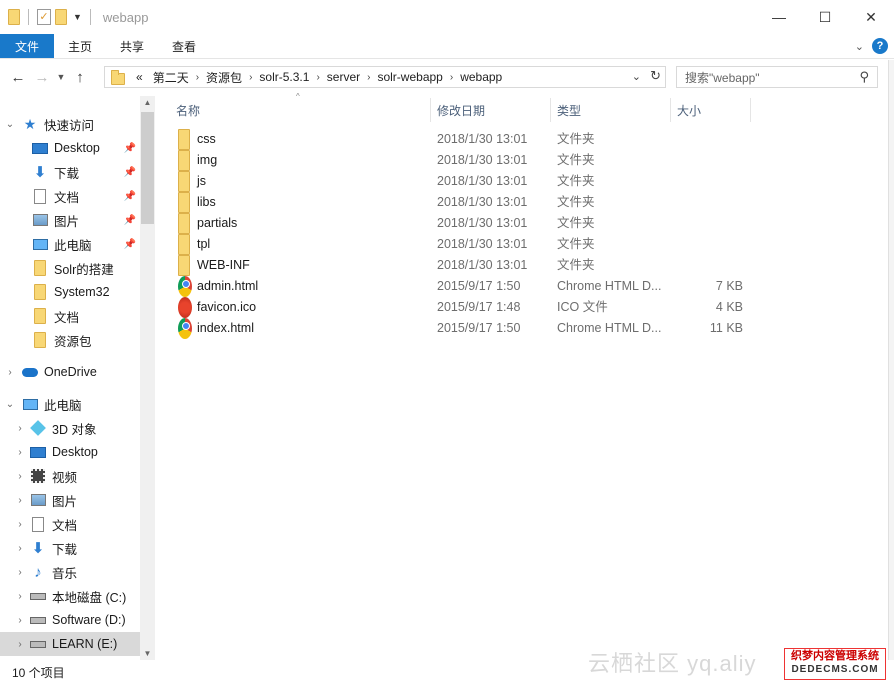 The width and height of the screenshot is (894, 685). I want to click on nav-pc-documents: › 文档, so click(70, 524).